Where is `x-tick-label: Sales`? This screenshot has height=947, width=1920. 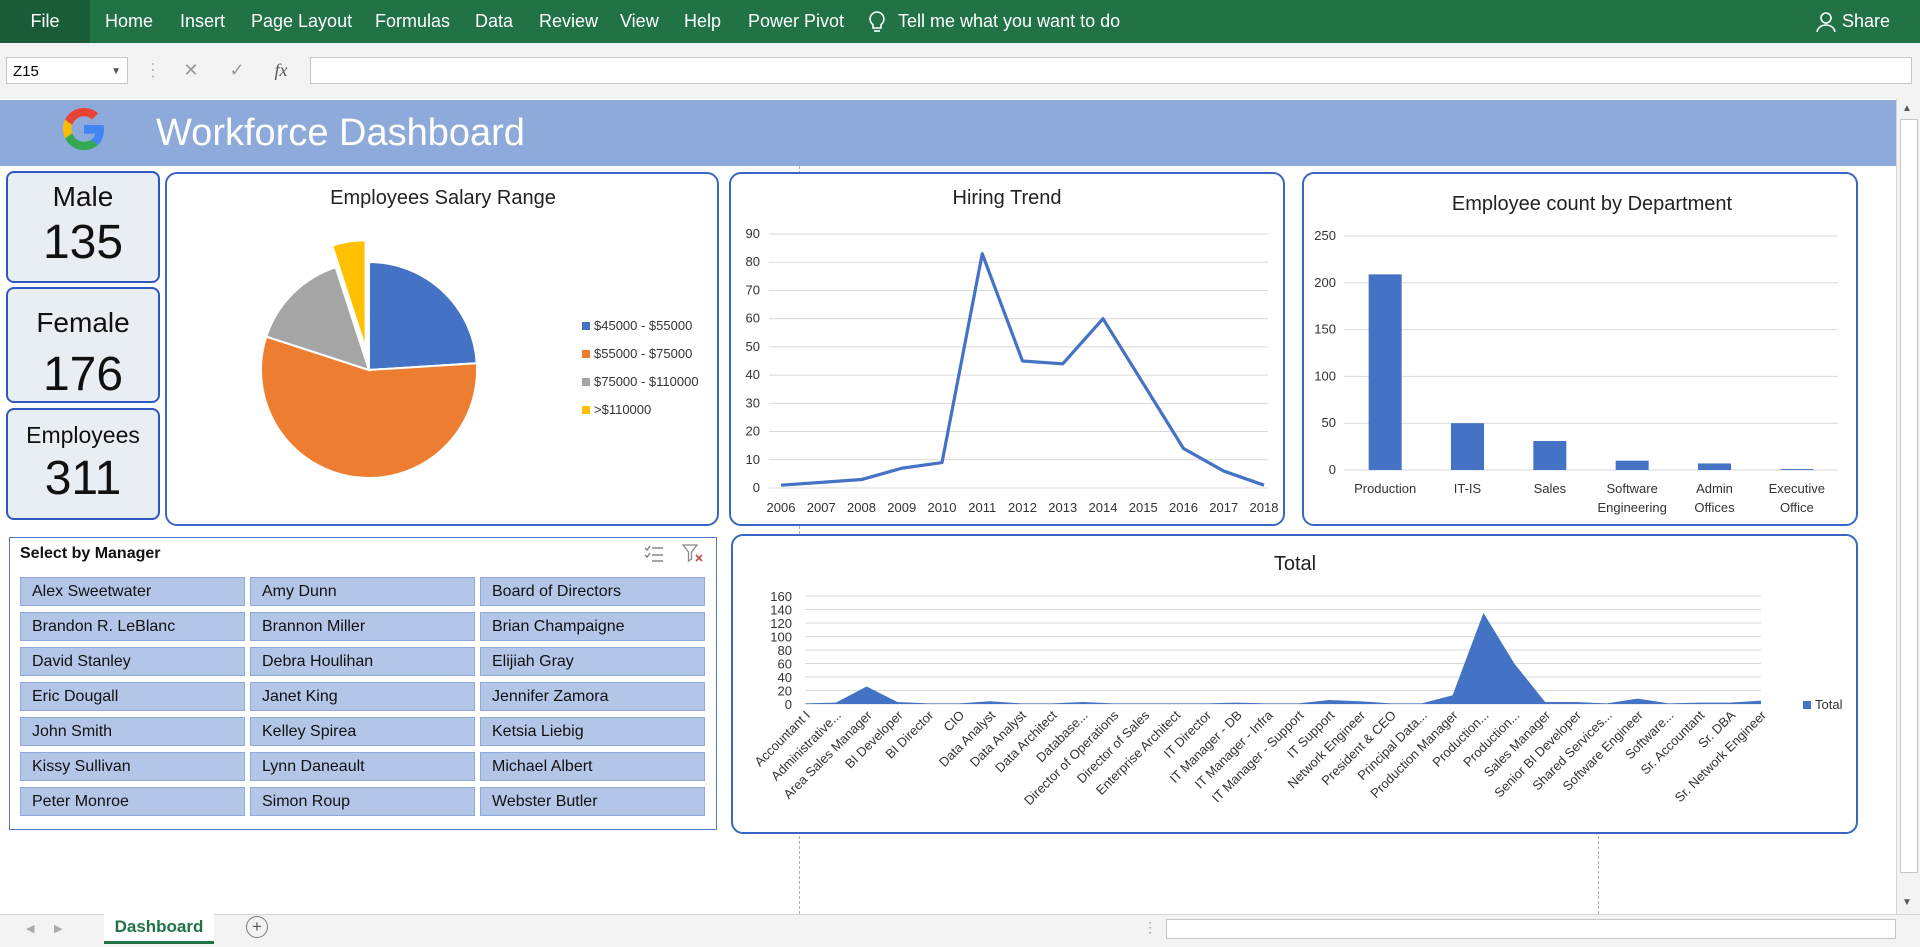 x-tick-label: Sales is located at coordinates (1550, 488).